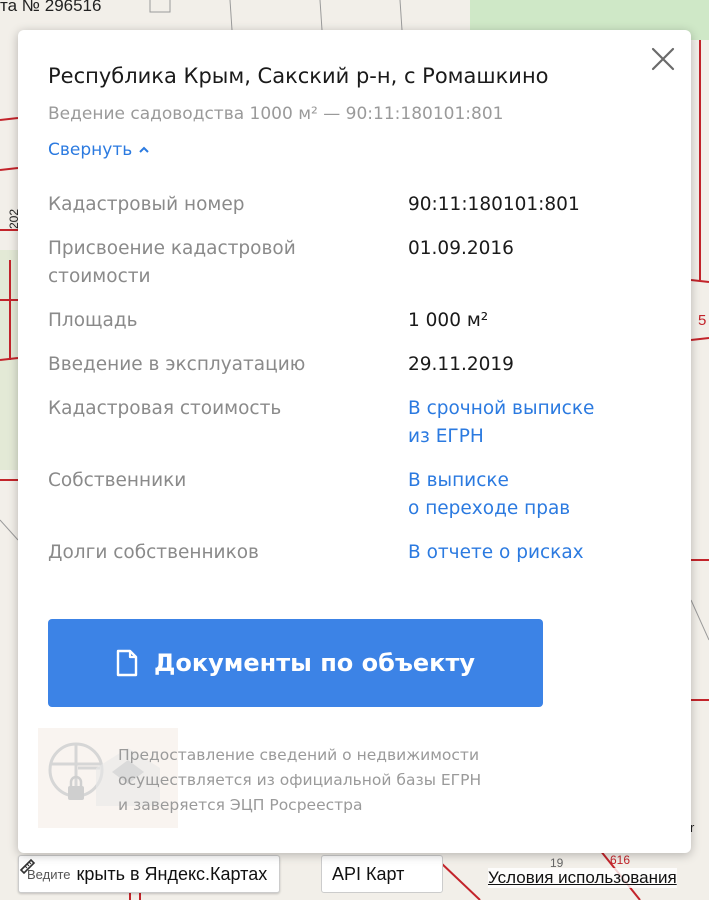 This screenshot has height=900, width=709. Describe the element at coordinates (240, 805) in the screenshot. I see `disclaimer-line: и заверяется ЭЦП Росреестра` at that location.